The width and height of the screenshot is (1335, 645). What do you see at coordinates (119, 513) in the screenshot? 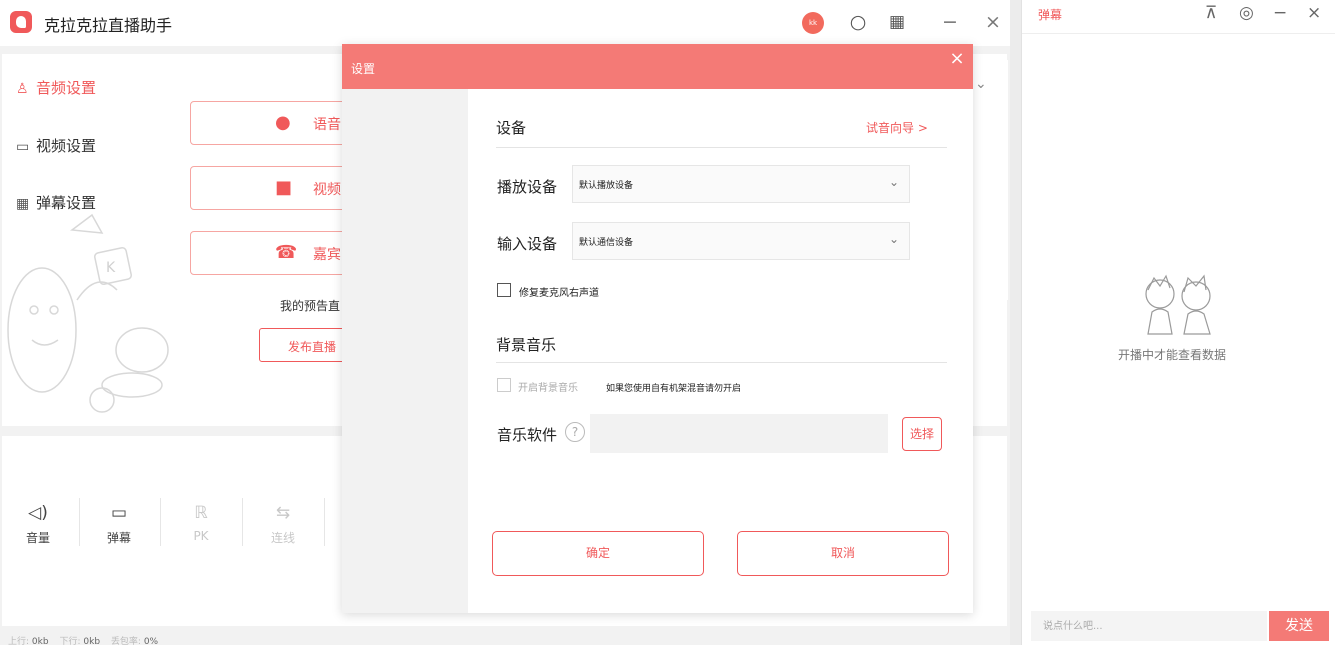
I see `danmu-icon: ▭` at bounding box center [119, 513].